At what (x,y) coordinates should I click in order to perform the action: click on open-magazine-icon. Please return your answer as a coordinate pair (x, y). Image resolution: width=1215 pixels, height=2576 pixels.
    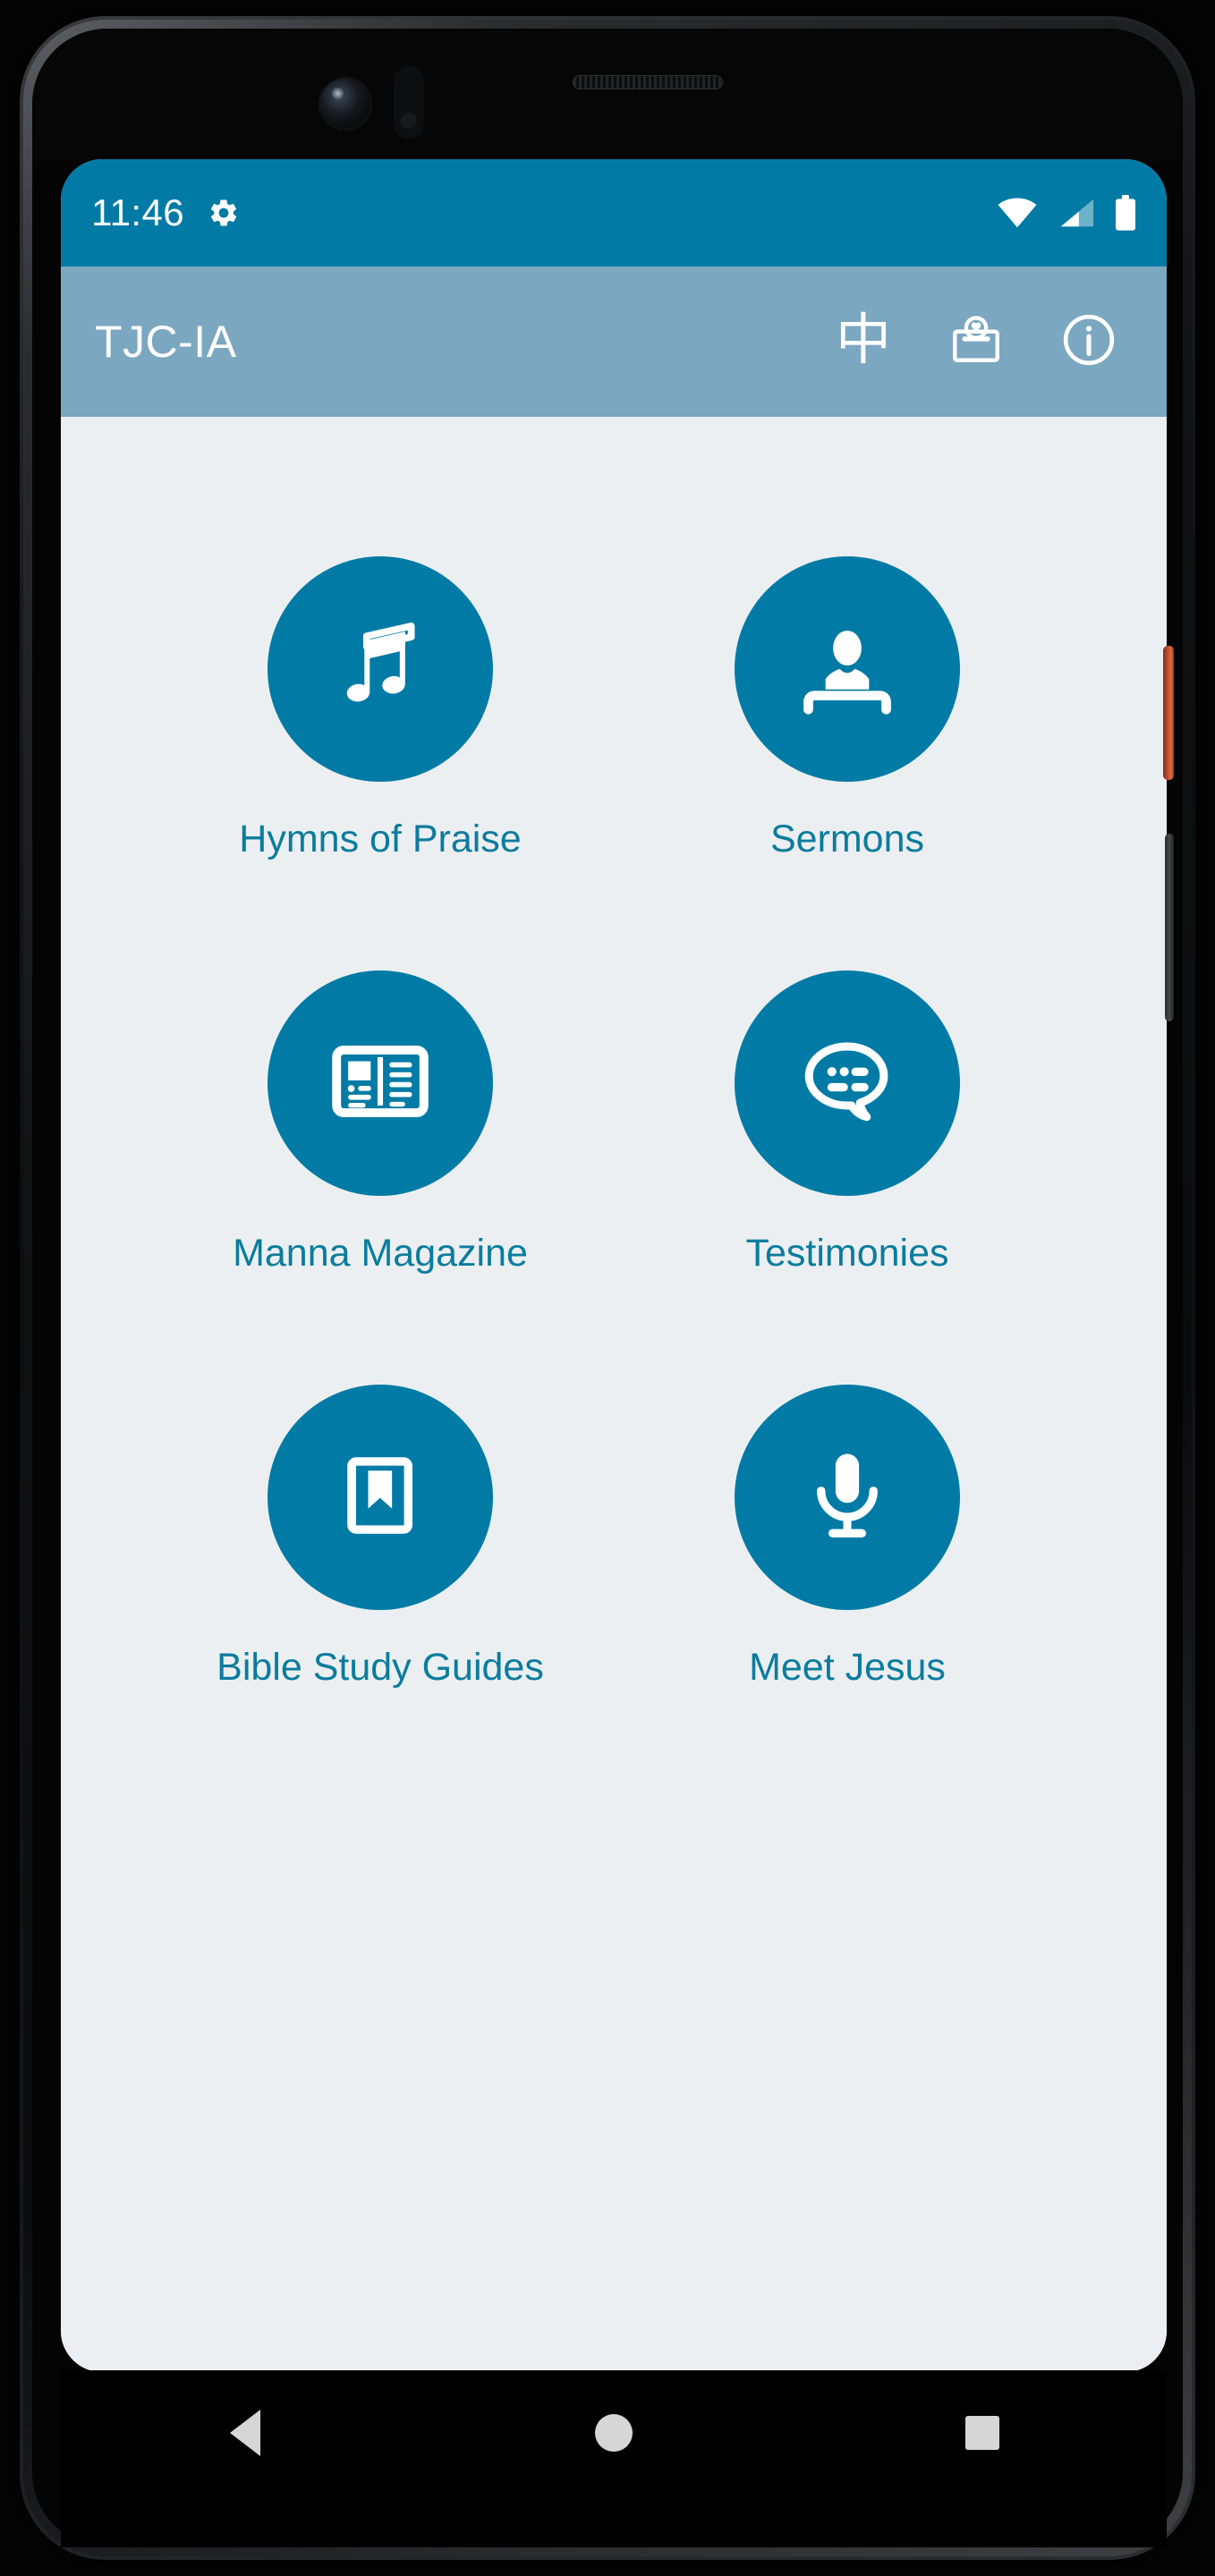
    Looking at the image, I should click on (381, 1083).